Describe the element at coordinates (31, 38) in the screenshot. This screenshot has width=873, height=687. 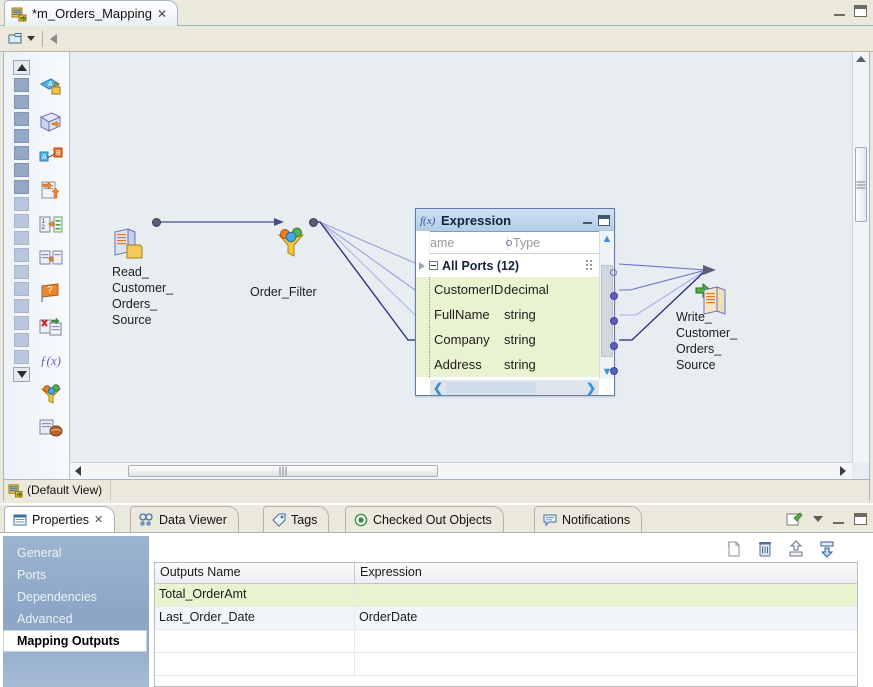
I see `chevron-down-icon` at that location.